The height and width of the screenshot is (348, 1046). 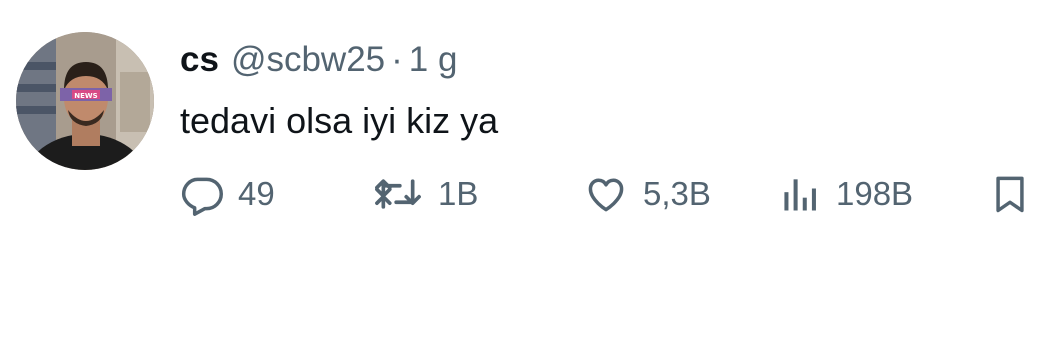 I want to click on like-button: 5,3B, so click(x=647, y=194).